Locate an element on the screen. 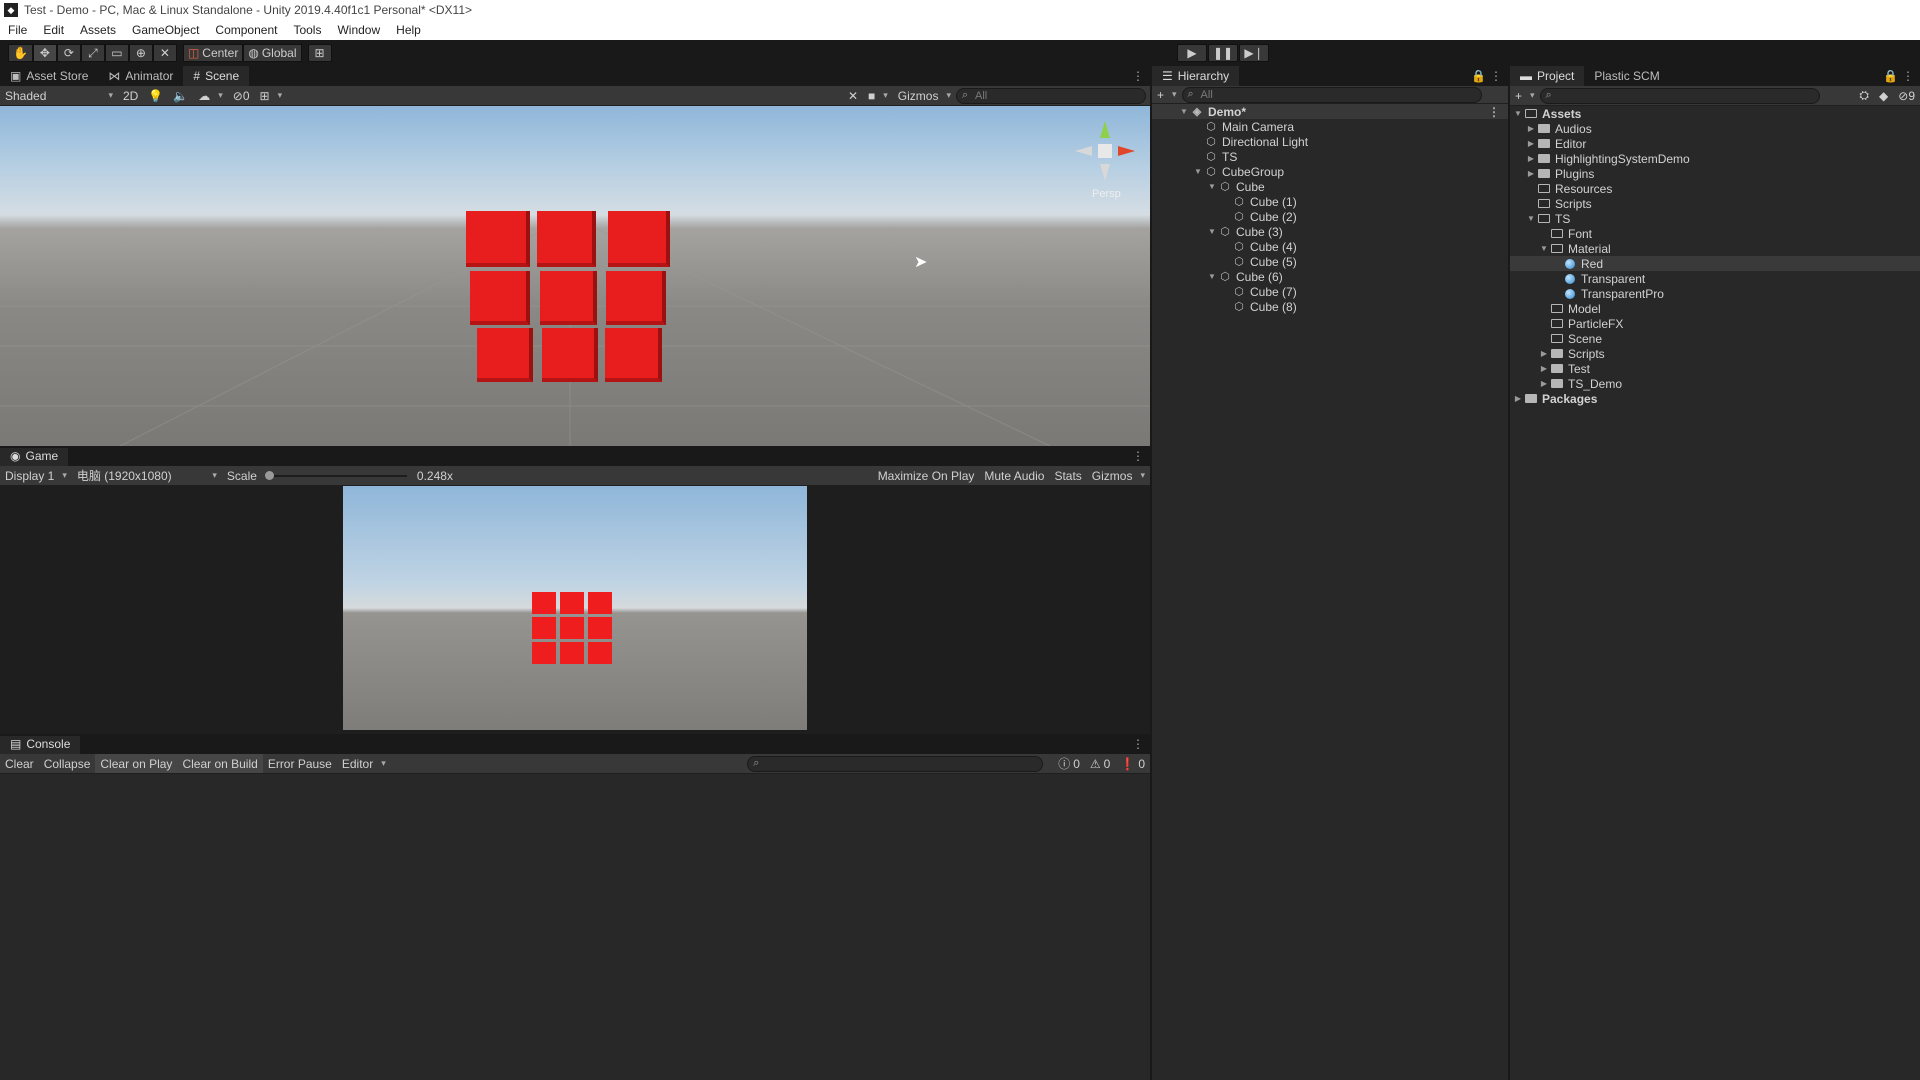 The image size is (1920, 1080). 2d-toggle: 2D is located at coordinates (130, 95).